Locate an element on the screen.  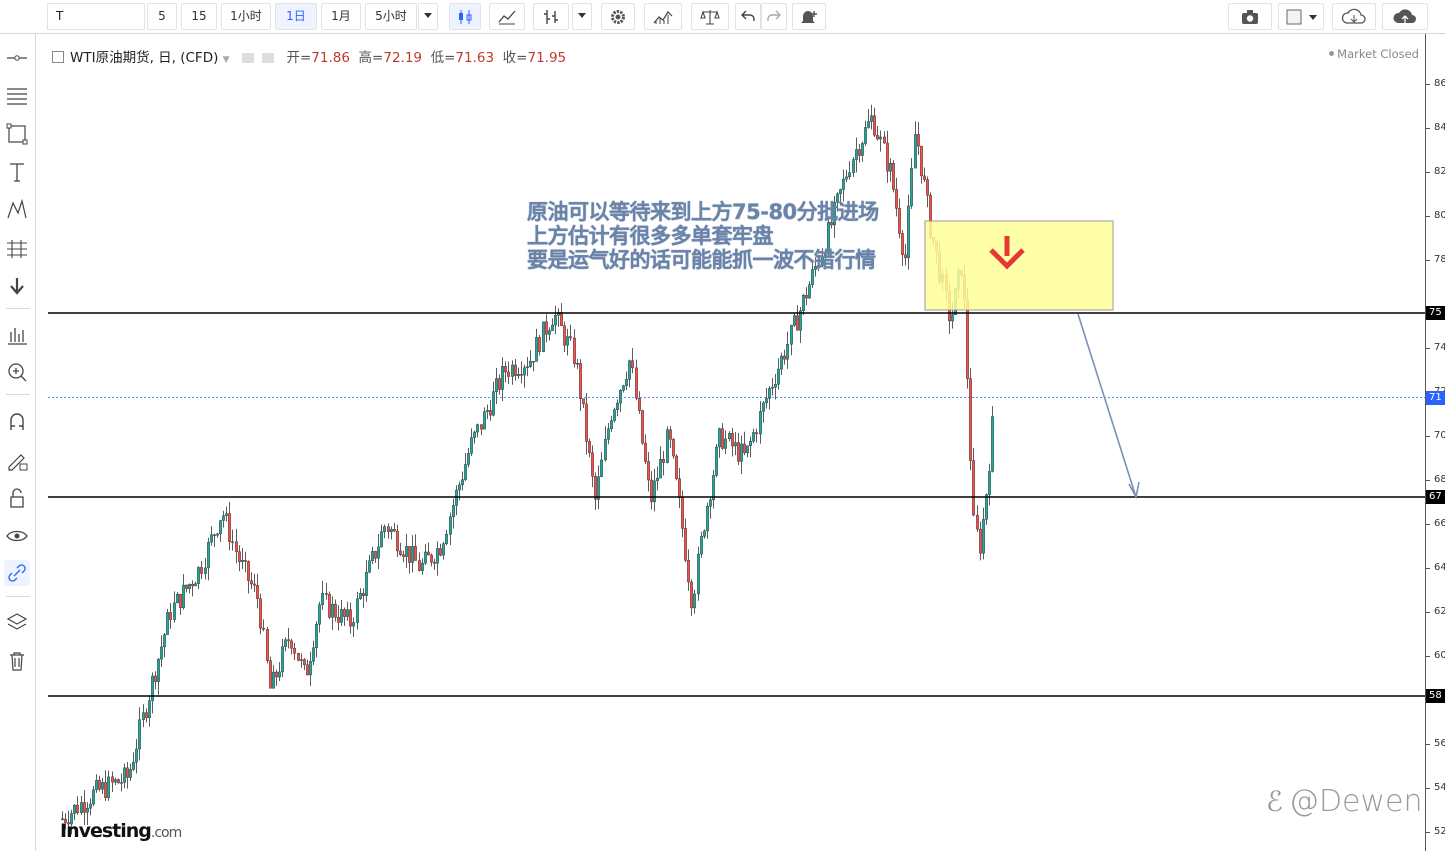
entry-zone-rectangle is located at coordinates (1019, 265).